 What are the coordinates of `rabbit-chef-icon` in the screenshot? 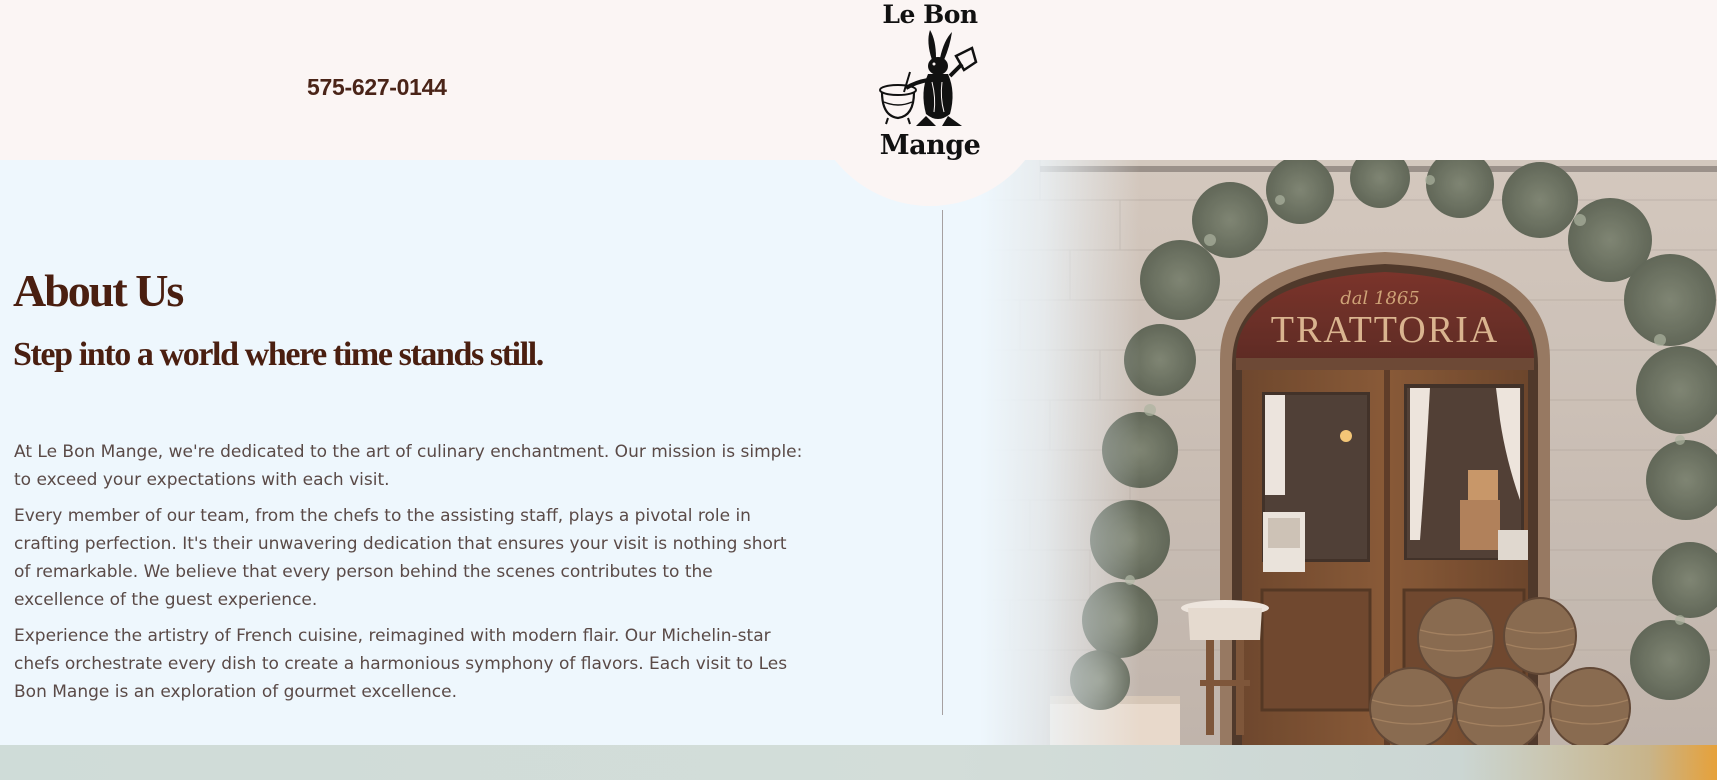 It's located at (928, 78).